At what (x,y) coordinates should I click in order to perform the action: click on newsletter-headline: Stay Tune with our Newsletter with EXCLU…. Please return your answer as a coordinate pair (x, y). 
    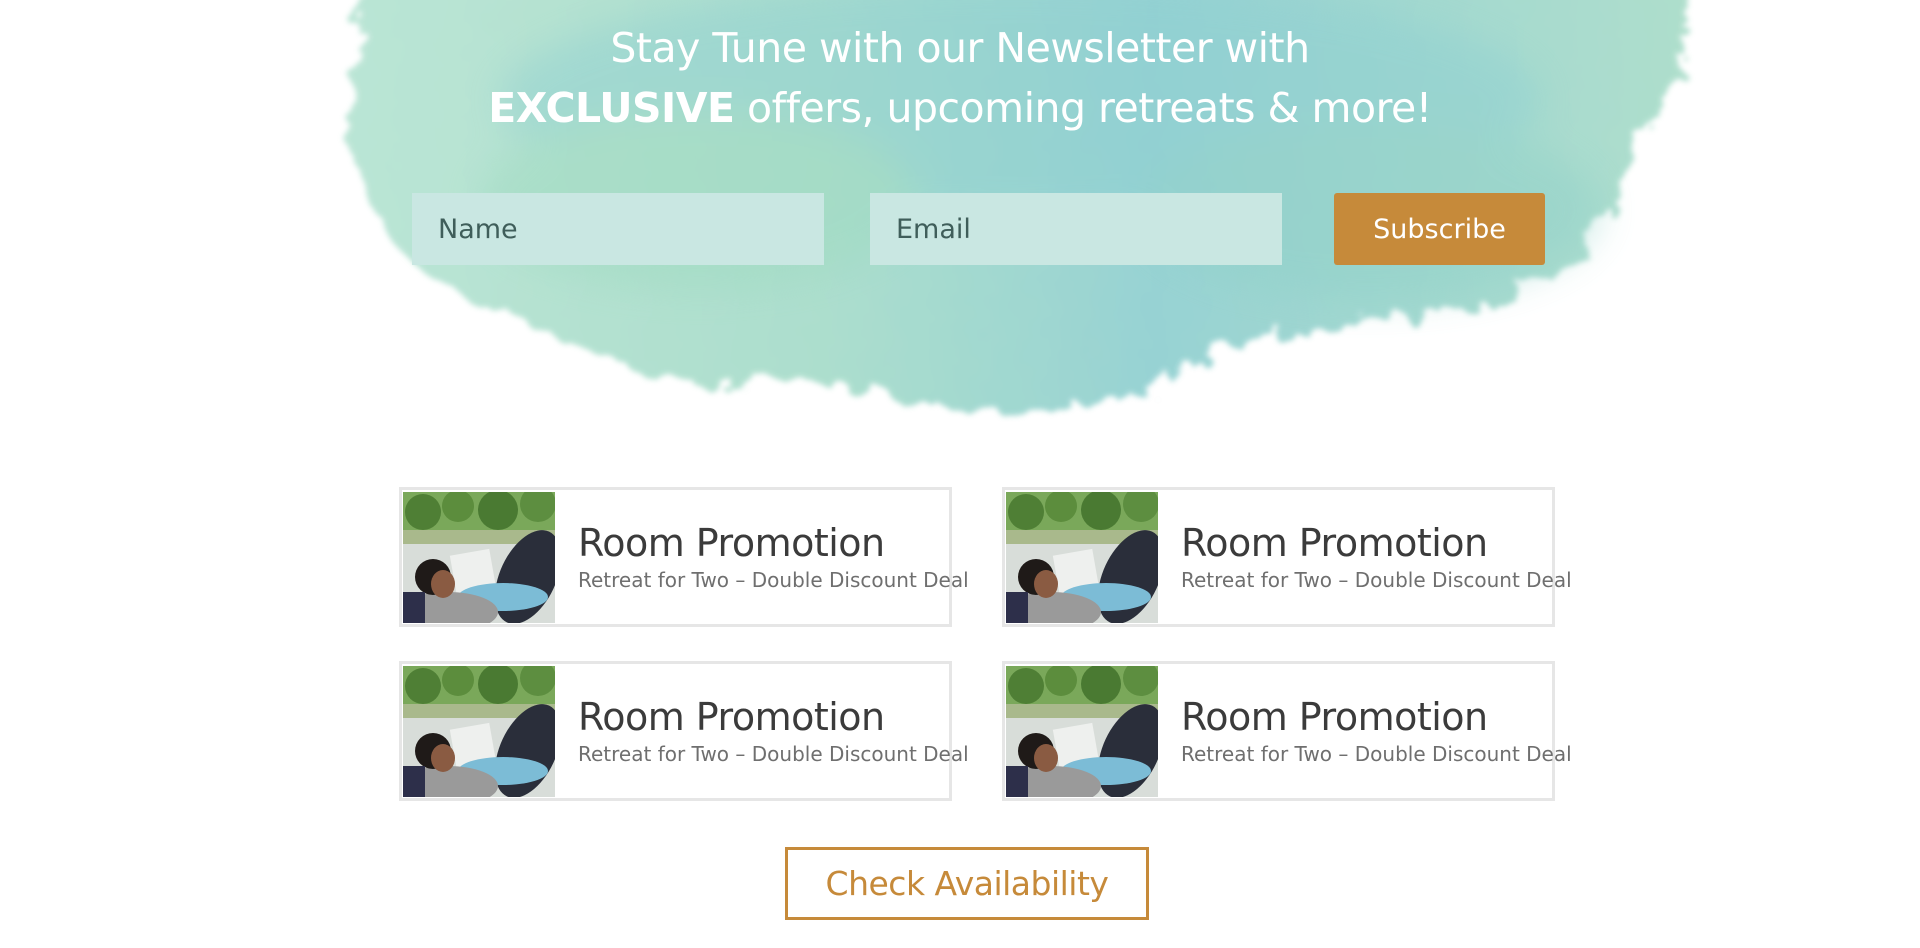
    Looking at the image, I should click on (960, 78).